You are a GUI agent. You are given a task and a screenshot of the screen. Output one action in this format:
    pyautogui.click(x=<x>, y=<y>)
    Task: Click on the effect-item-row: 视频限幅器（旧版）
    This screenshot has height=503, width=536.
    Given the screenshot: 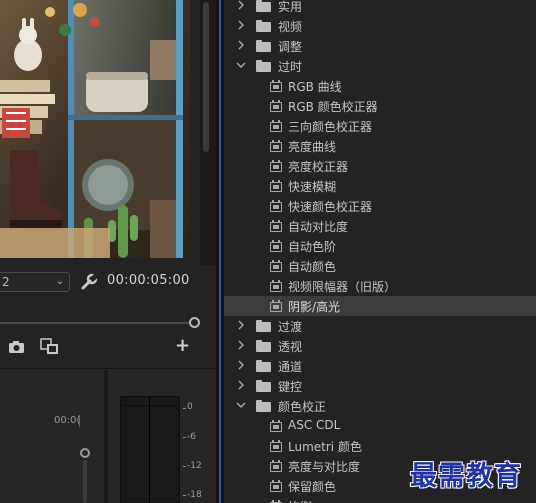 What is the action you would take?
    pyautogui.click(x=380, y=286)
    